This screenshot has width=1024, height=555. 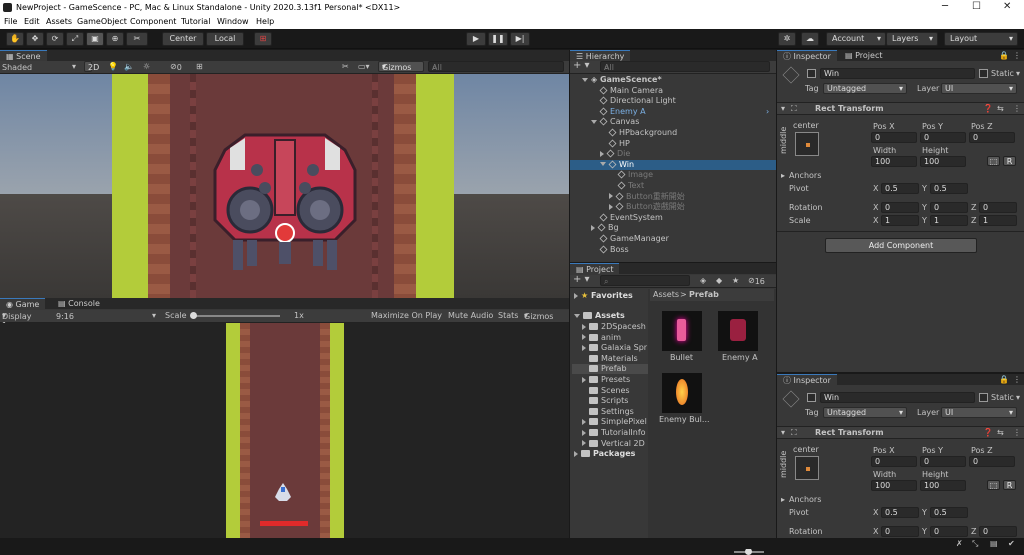 What do you see at coordinates (1004, 55) in the screenshot?
I see `lock-icon: 🔒` at bounding box center [1004, 55].